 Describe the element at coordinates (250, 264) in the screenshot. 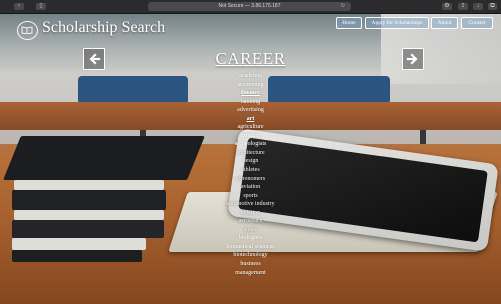

I see `career-item: business` at that location.